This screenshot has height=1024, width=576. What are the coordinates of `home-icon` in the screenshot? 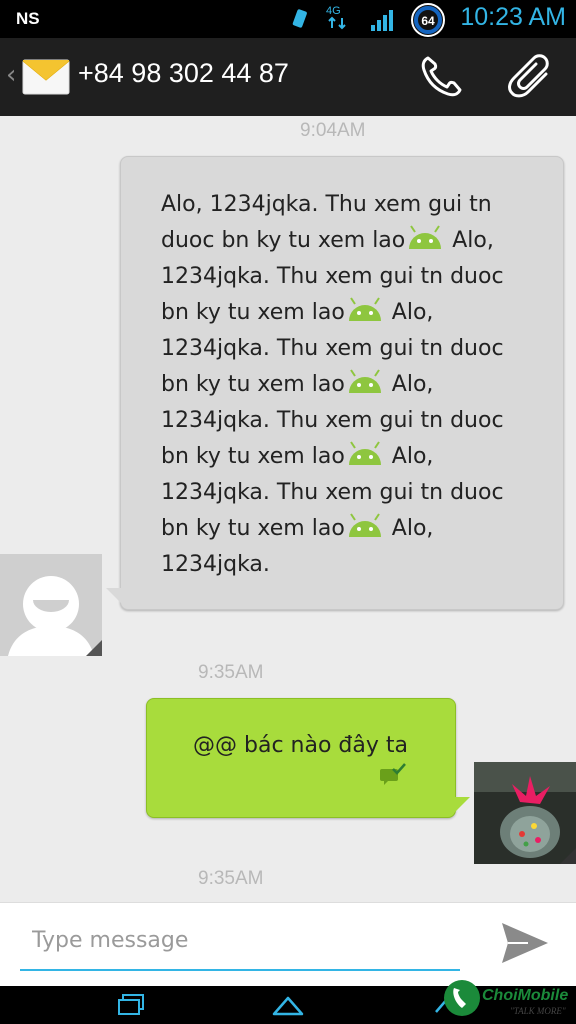 It's located at (288, 1005).